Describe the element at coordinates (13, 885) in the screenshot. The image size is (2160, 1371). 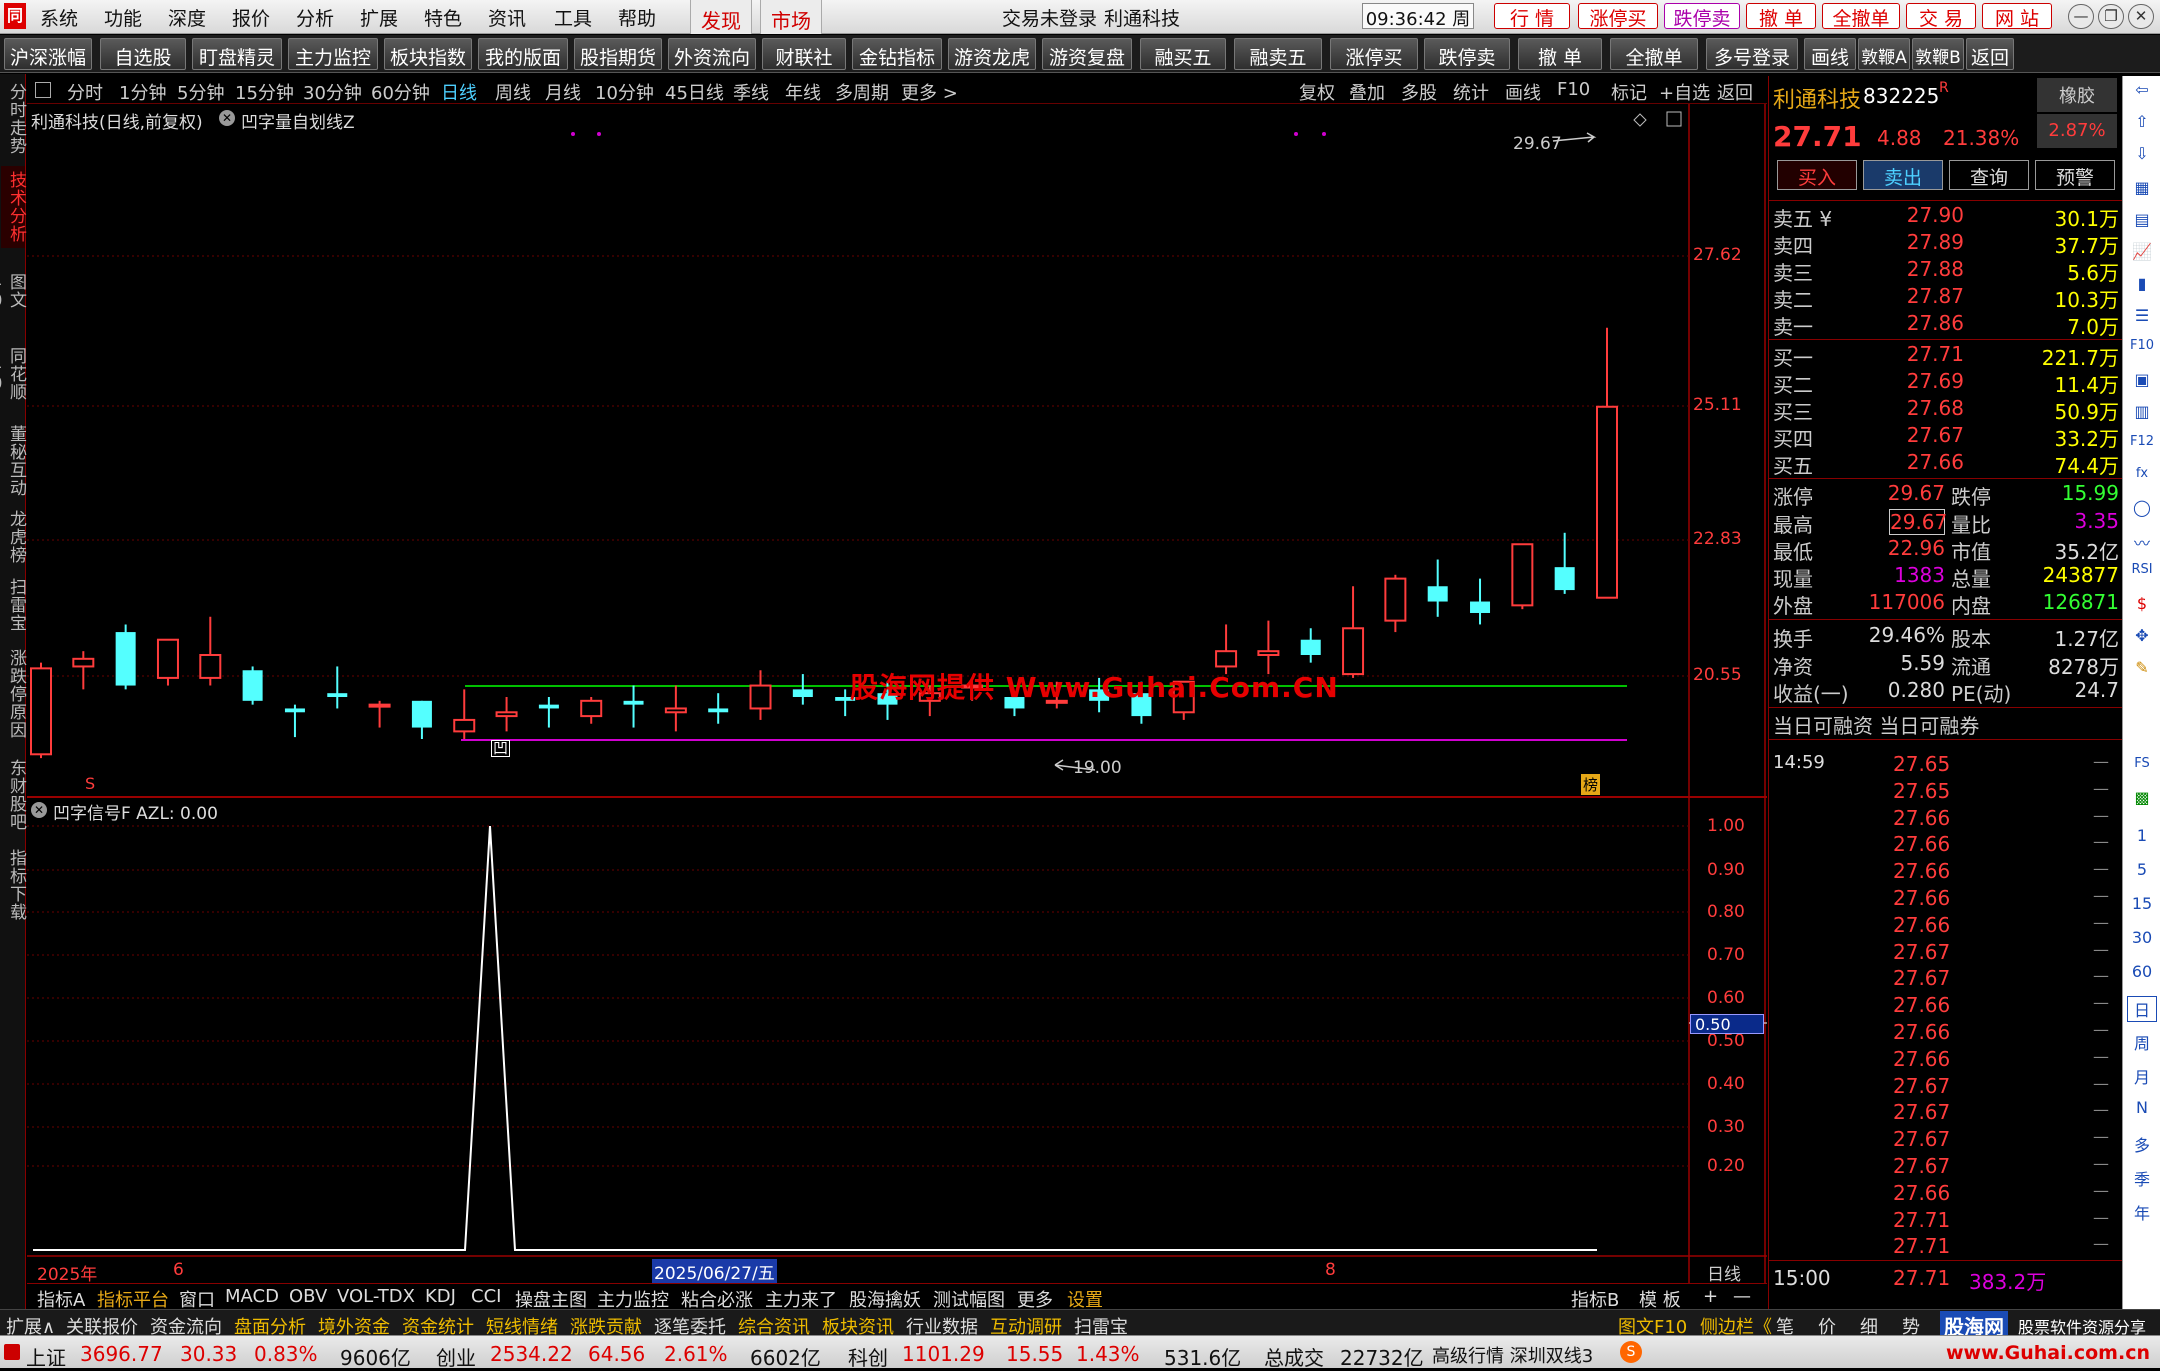
I see `tab-indicator-download: 指标下载` at that location.